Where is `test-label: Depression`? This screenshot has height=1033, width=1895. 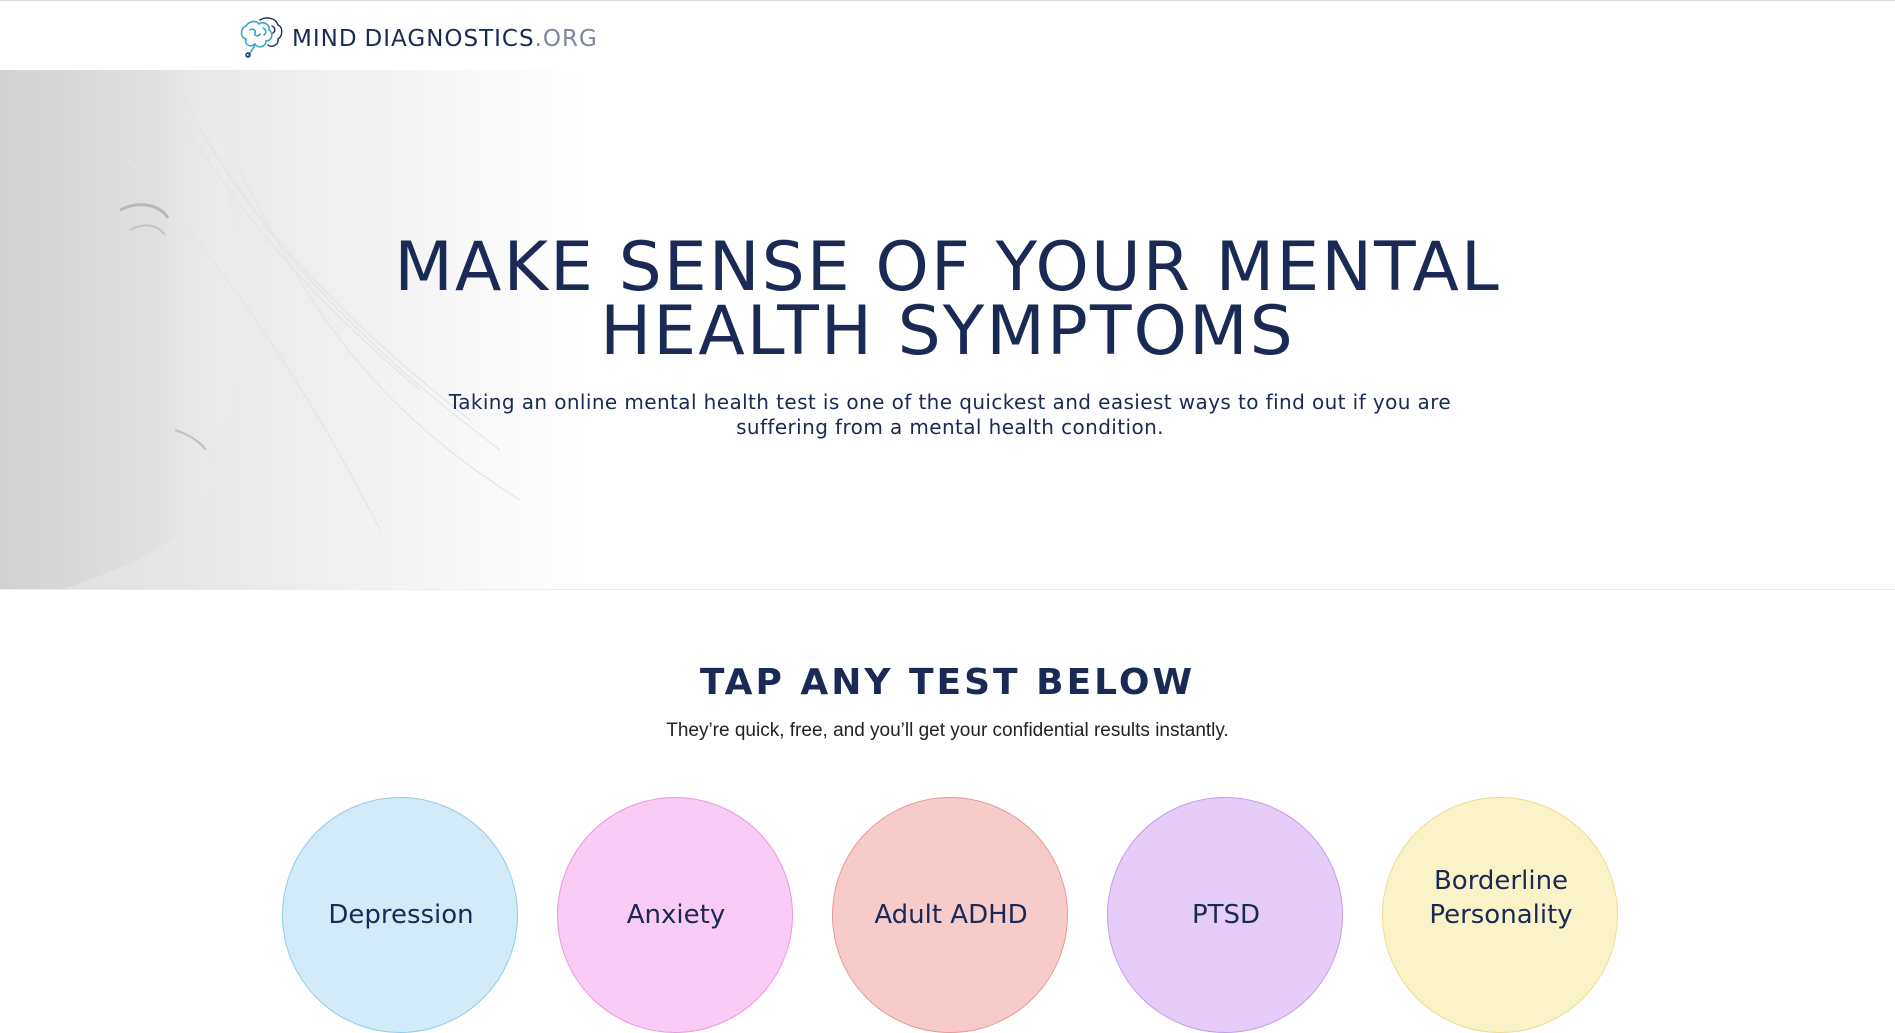 test-label: Depression is located at coordinates (401, 915).